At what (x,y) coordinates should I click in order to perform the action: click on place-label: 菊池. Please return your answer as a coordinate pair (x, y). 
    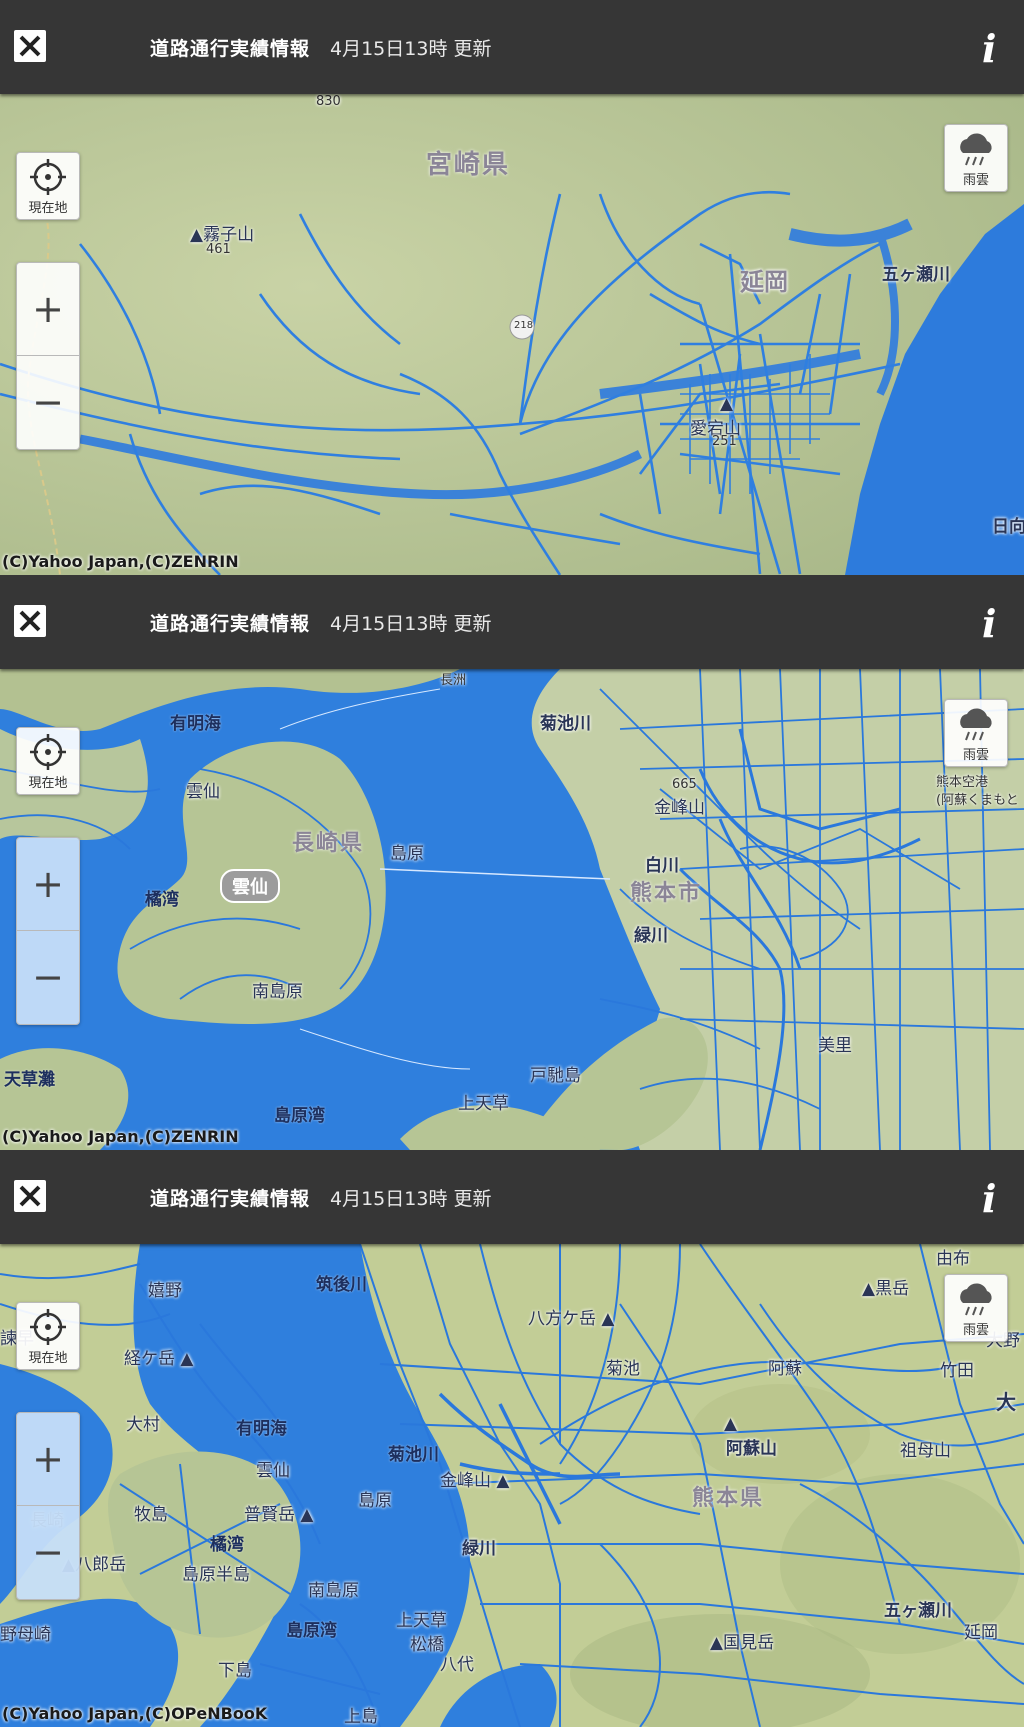
    Looking at the image, I should click on (623, 1369).